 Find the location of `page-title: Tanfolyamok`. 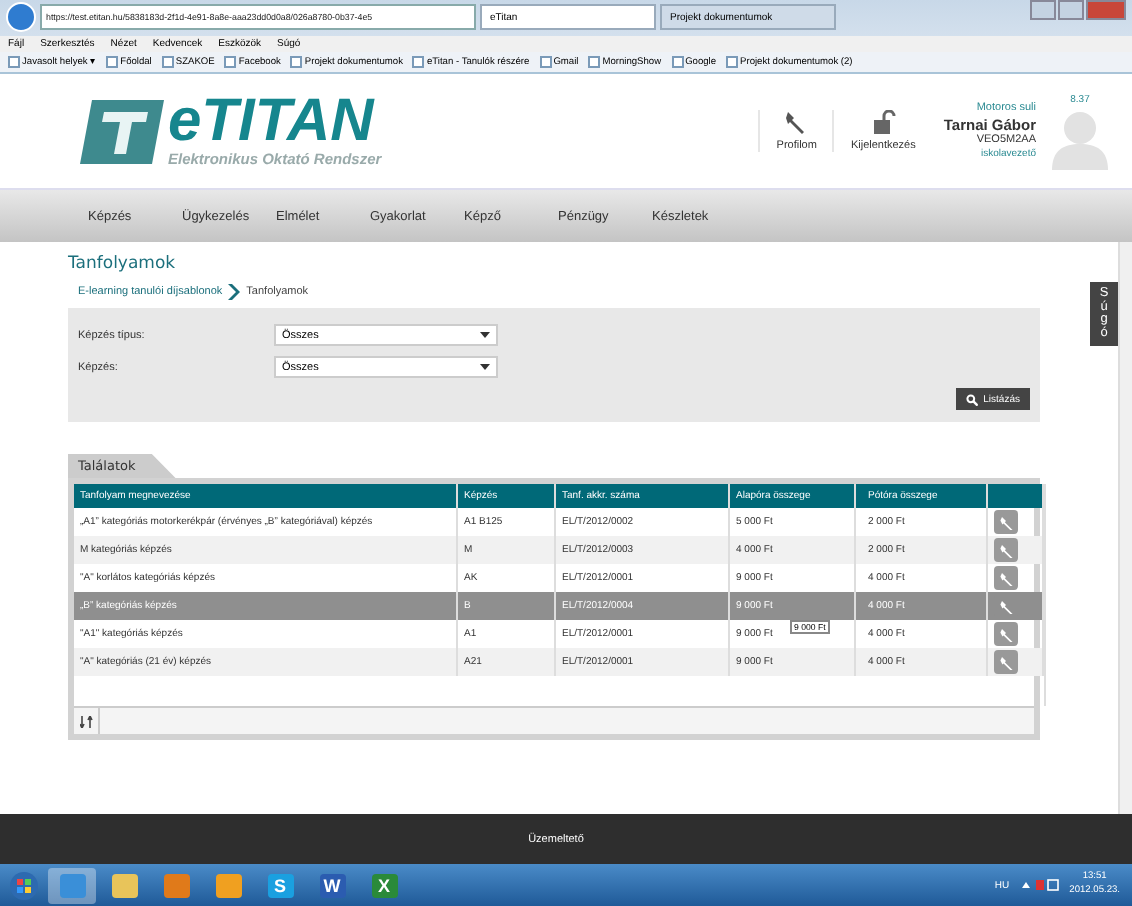

page-title: Tanfolyamok is located at coordinates (123, 264).